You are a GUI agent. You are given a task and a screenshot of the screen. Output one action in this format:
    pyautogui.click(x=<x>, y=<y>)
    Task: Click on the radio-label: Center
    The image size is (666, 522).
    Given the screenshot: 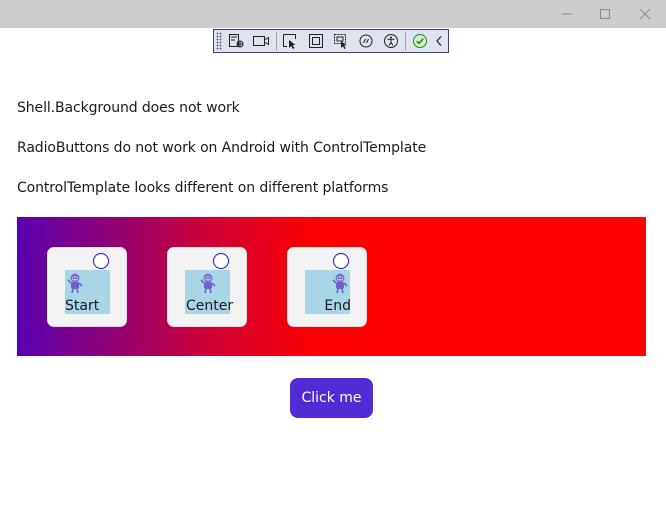 What is the action you would take?
    pyautogui.click(x=210, y=306)
    